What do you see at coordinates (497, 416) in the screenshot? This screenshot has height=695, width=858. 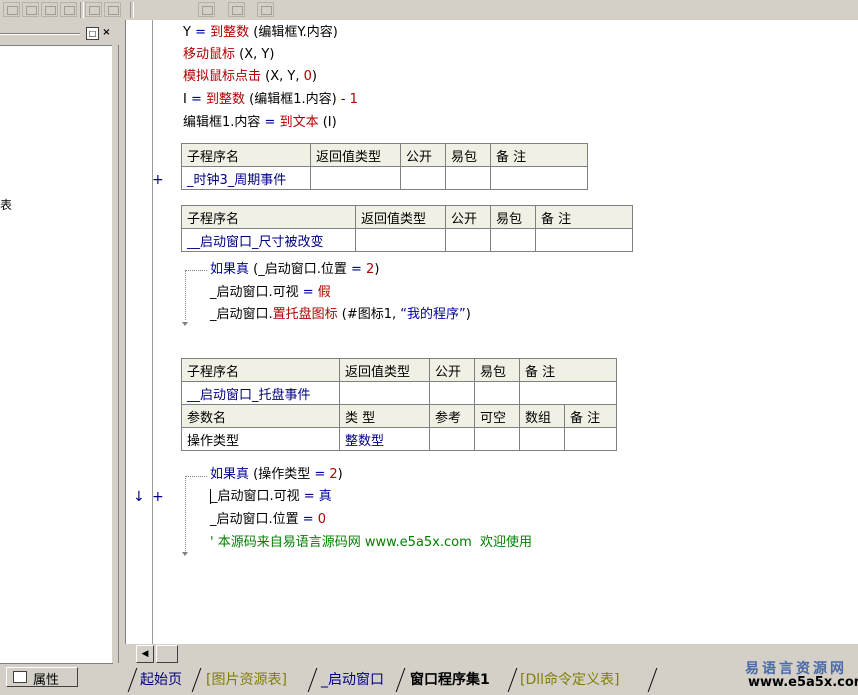 I see `header-cell: 可空` at bounding box center [497, 416].